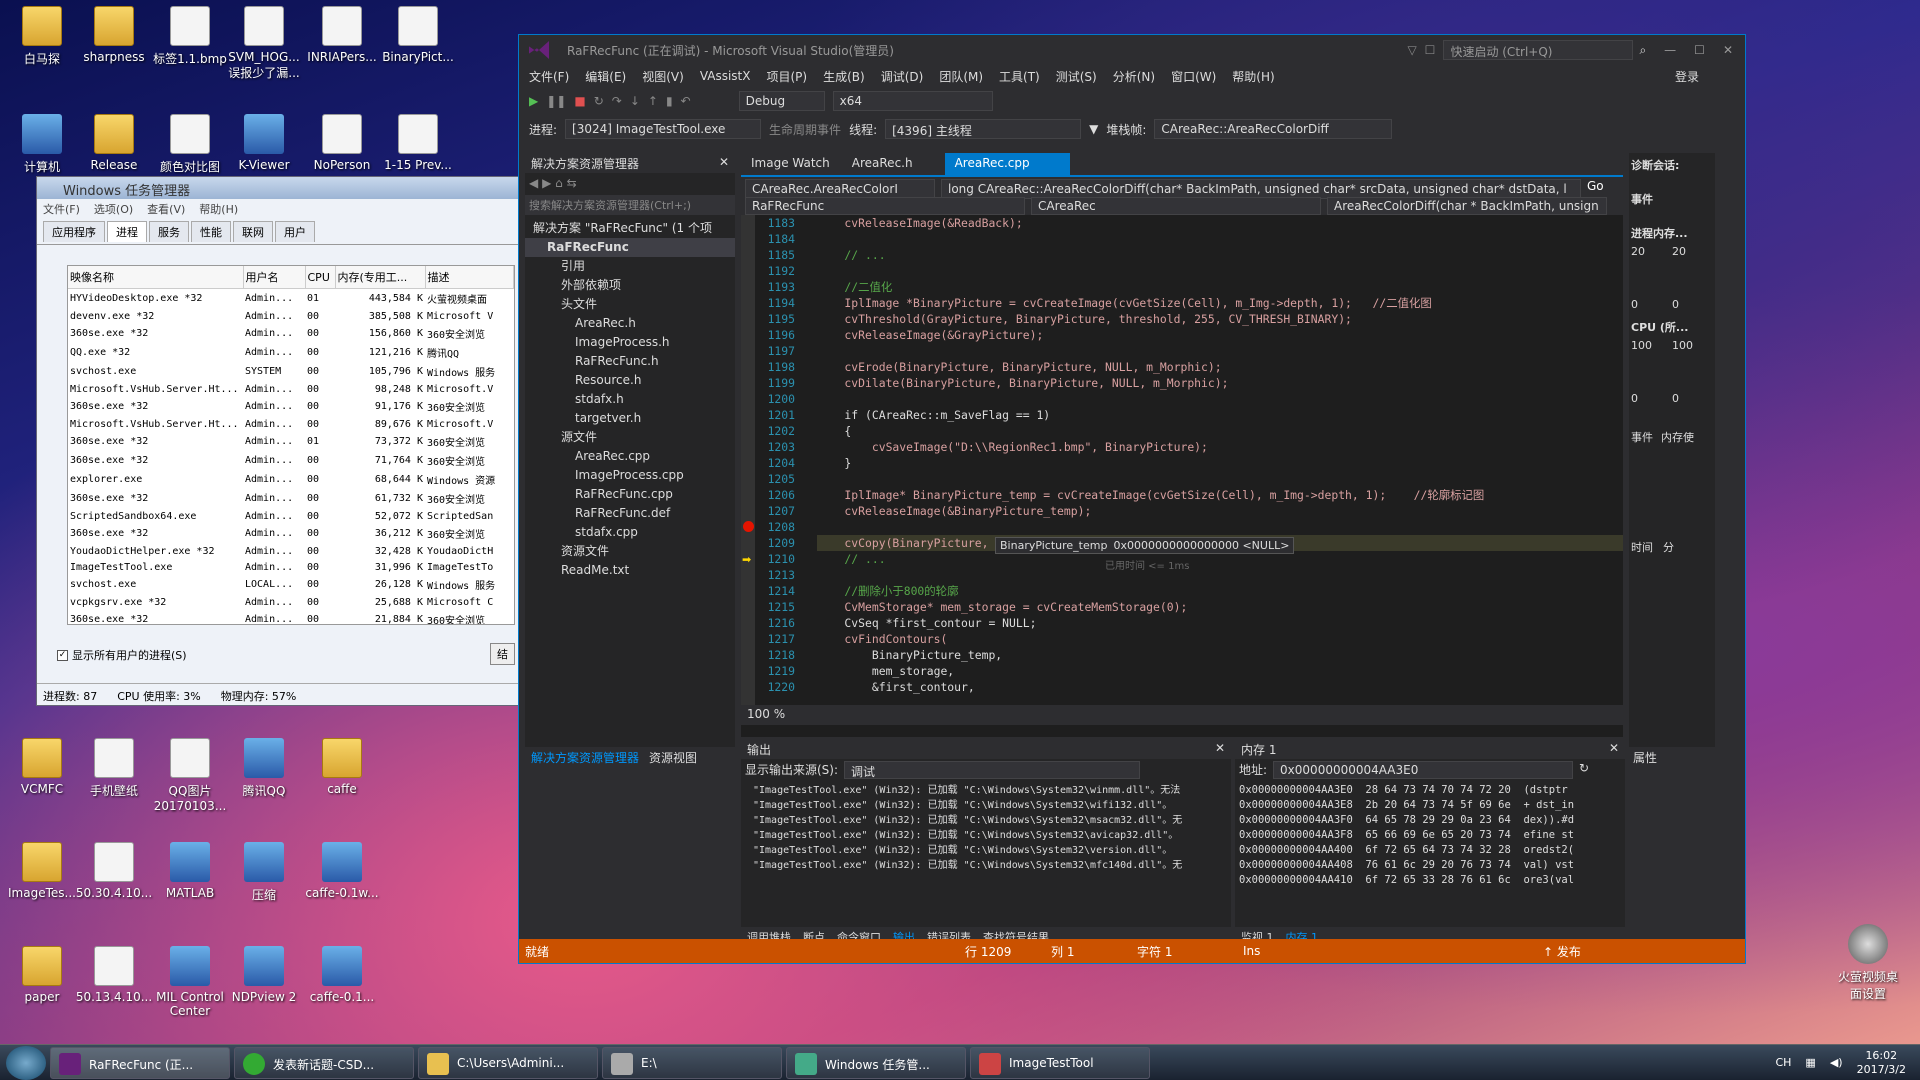 The height and width of the screenshot is (1080, 1920). What do you see at coordinates (630, 342) in the screenshot?
I see `tree-item: ImageProcess.h` at bounding box center [630, 342].